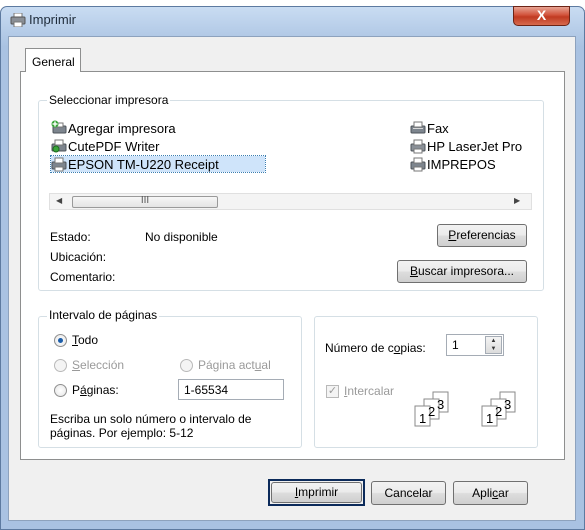 The width and height of the screenshot is (585, 530). What do you see at coordinates (186, 365) in the screenshot?
I see `radio-current-page` at bounding box center [186, 365].